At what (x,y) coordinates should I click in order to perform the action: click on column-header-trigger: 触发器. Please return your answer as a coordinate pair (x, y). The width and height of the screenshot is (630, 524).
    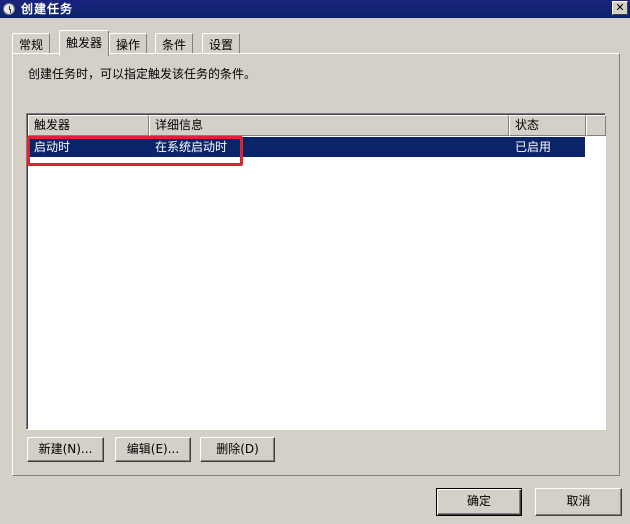
    Looking at the image, I should click on (88, 125).